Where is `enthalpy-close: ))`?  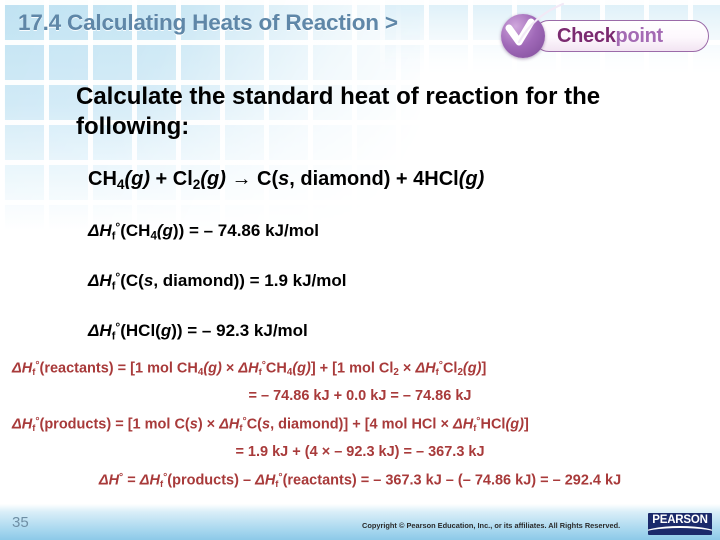 enthalpy-close: )) is located at coordinates (178, 231).